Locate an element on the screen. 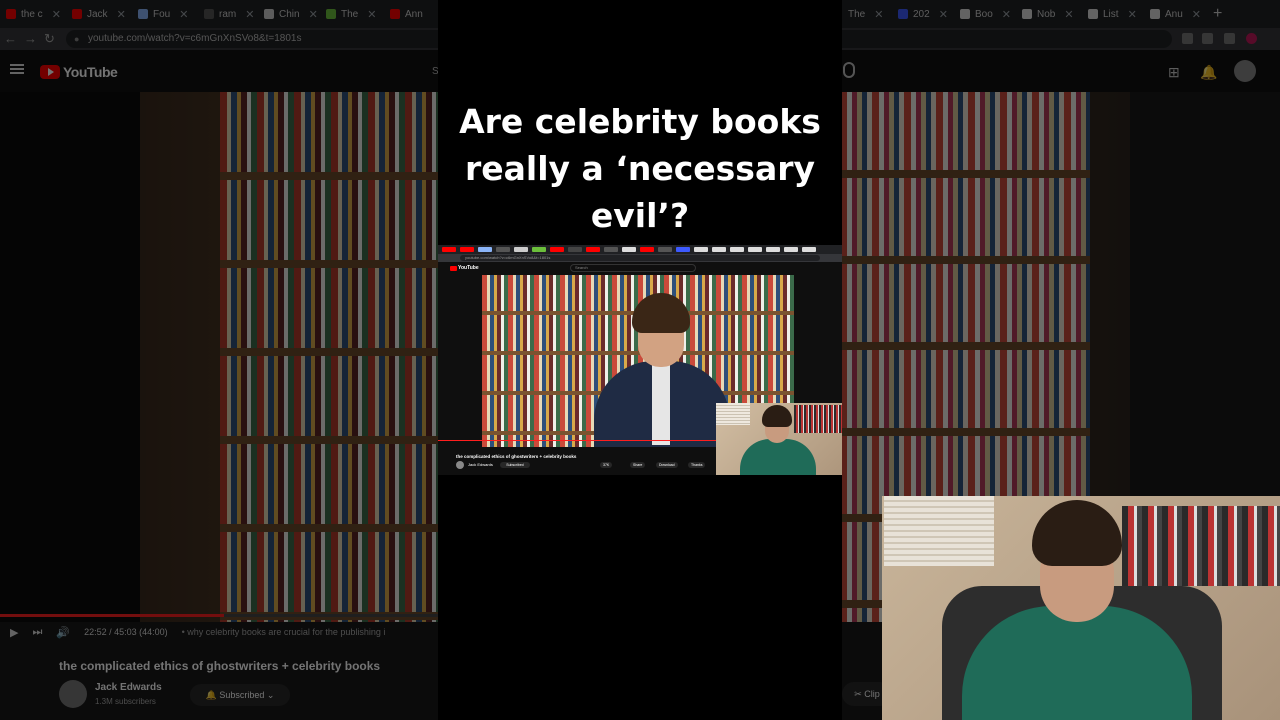 The width and height of the screenshot is (1280, 720). tab-label: Ann is located at coordinates (414, 14).